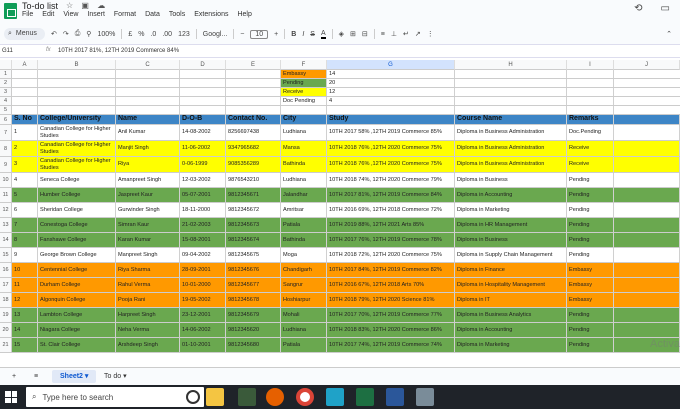 The height and width of the screenshot is (409, 680). Describe the element at coordinates (391, 74) in the screenshot. I see `legend-count: 14` at that location.